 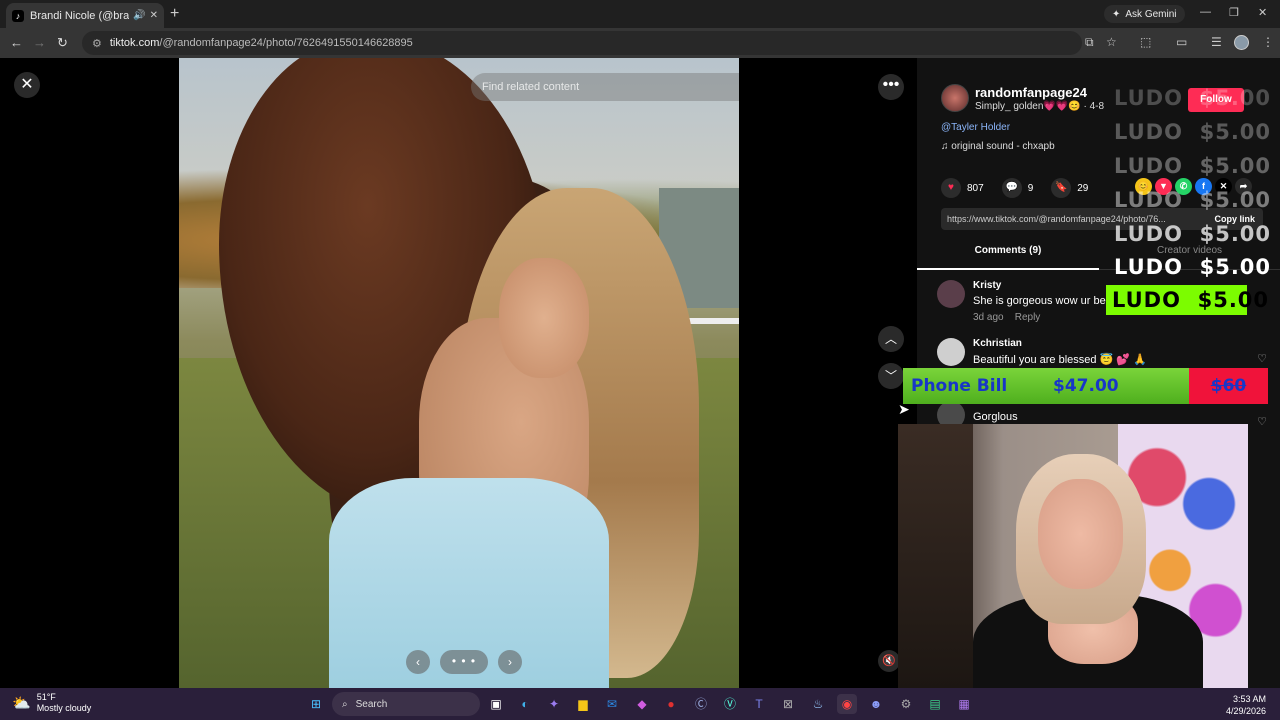 I want to click on reply-button: Reply, so click(x=1028, y=317).